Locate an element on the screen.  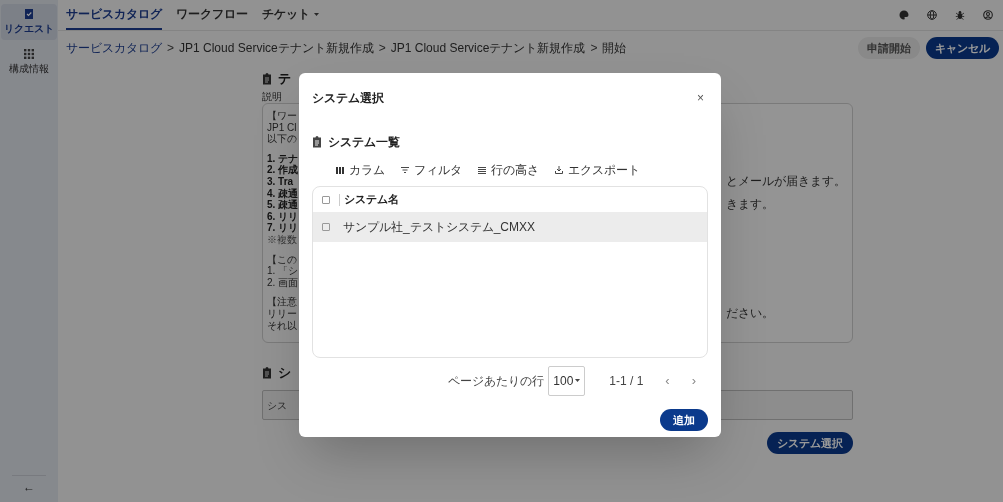
sidebar-item: リクエスト is located at coordinates (29, 22).